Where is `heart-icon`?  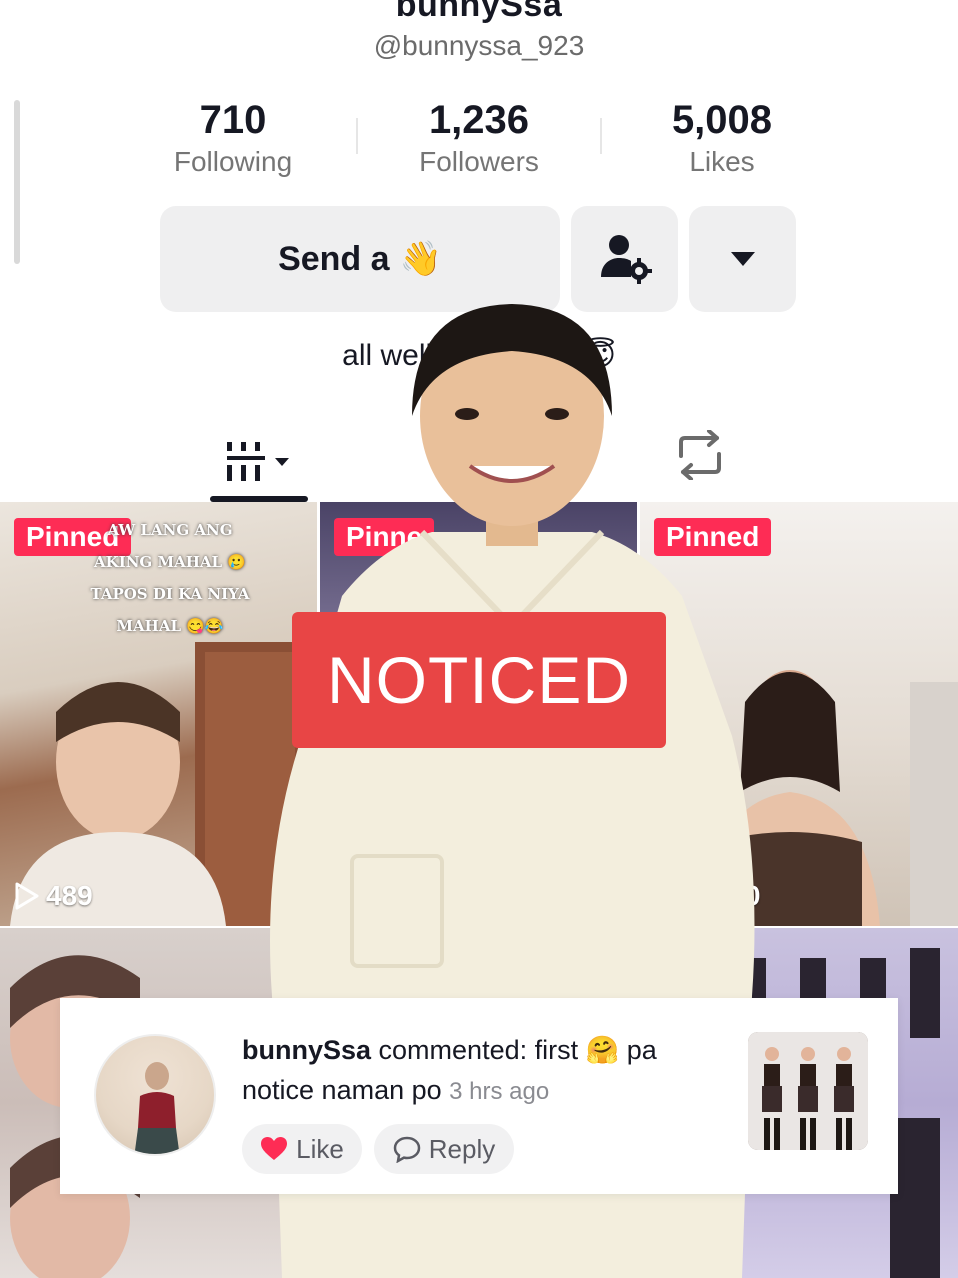
heart-icon is located at coordinates (274, 1148).